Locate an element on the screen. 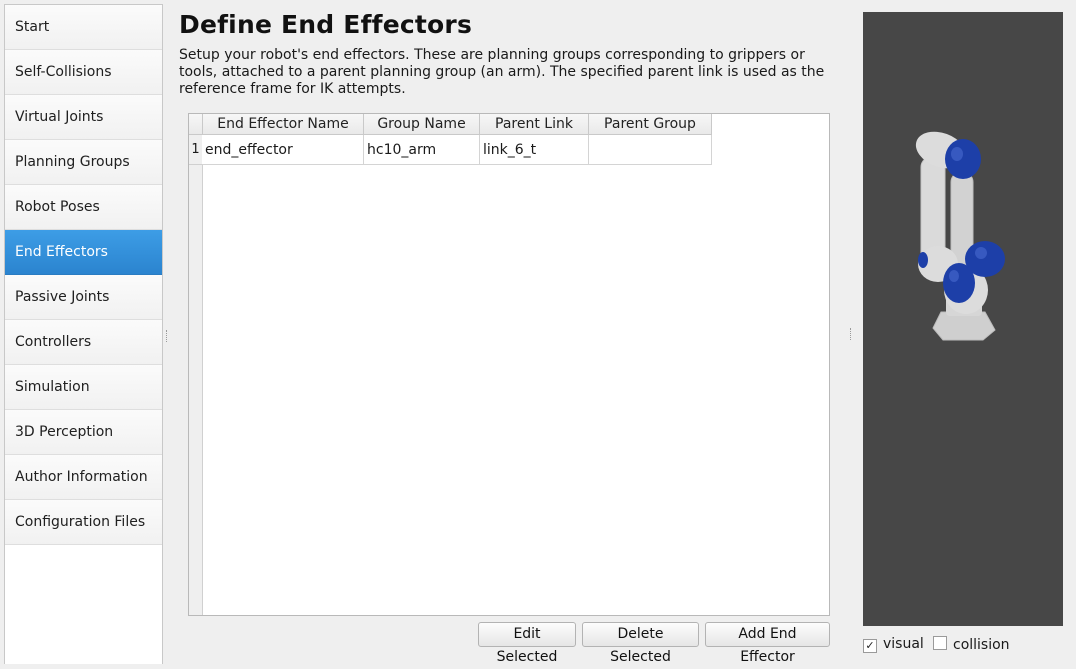  column-header-group-name: Group Name is located at coordinates (422, 124).